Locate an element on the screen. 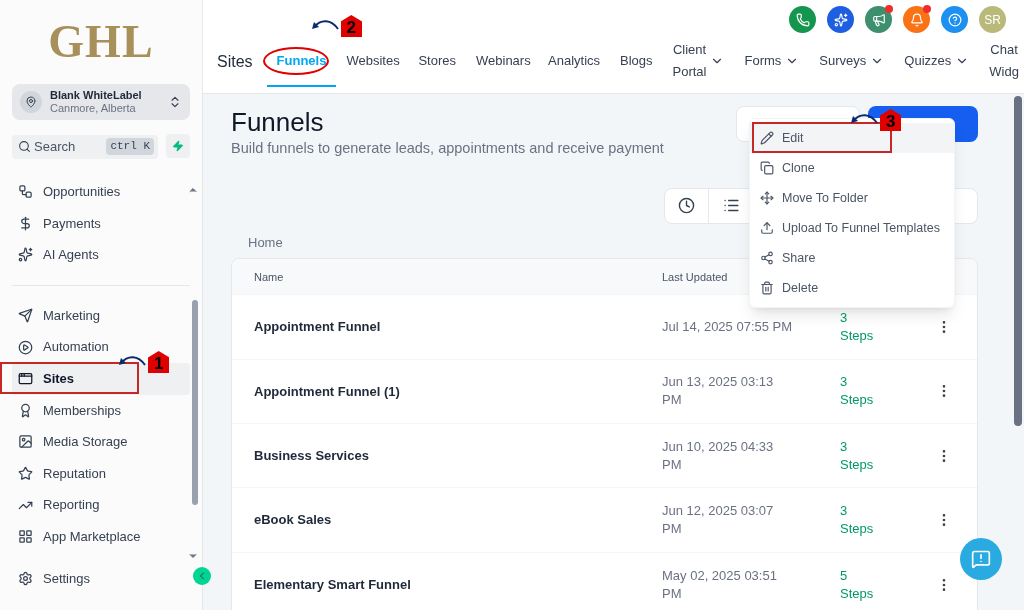 This screenshot has height=610, width=1024. share-icon is located at coordinates (767, 258).